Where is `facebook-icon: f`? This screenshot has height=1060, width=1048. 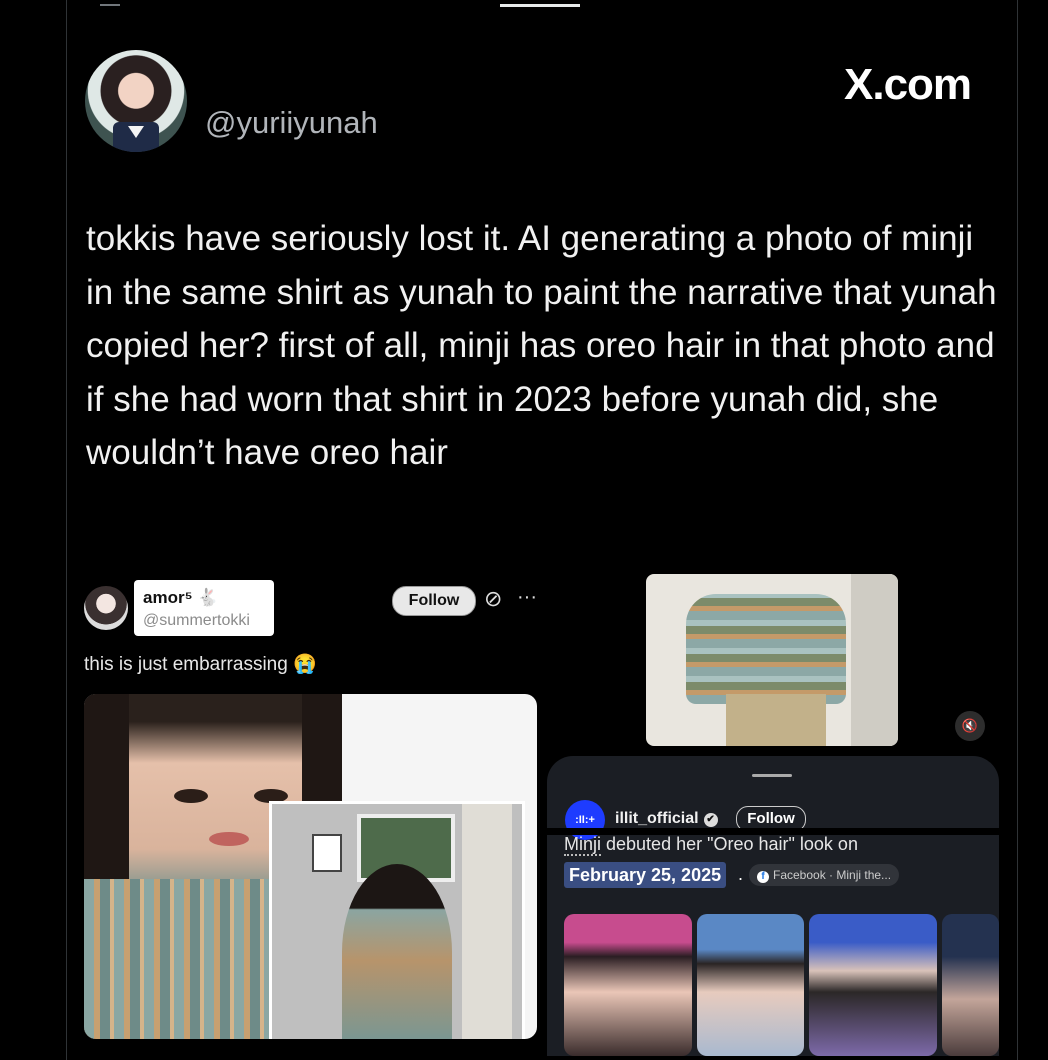
facebook-icon: f is located at coordinates (763, 877).